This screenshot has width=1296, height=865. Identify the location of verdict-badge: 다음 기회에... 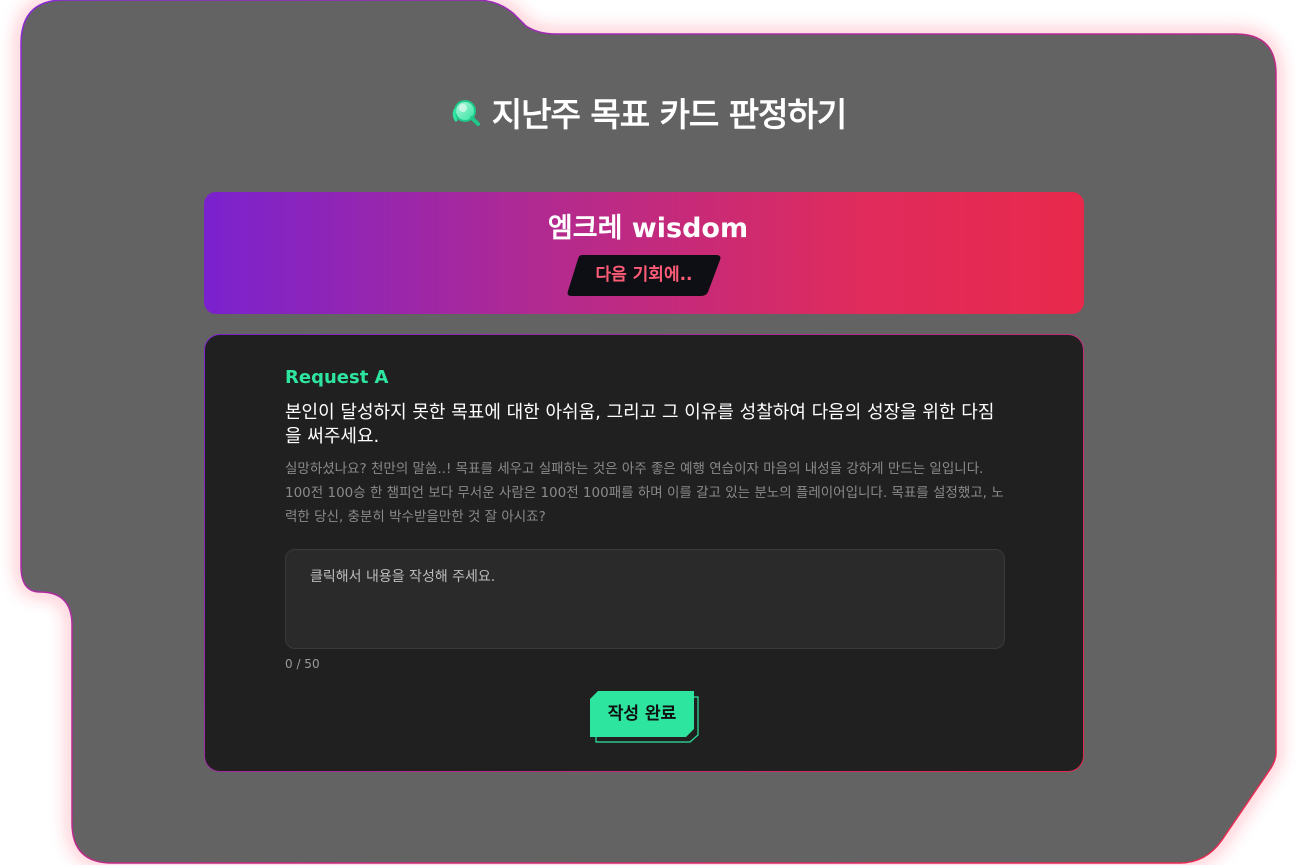
(644, 275).